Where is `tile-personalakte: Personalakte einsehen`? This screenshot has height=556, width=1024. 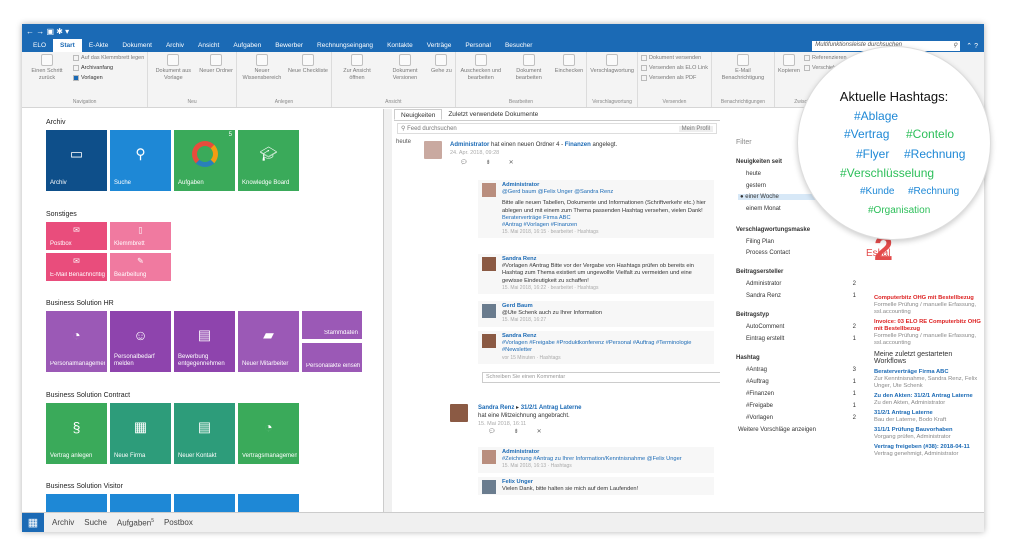
tile-personalakte: Personalakte einsehen is located at coordinates (332, 357).